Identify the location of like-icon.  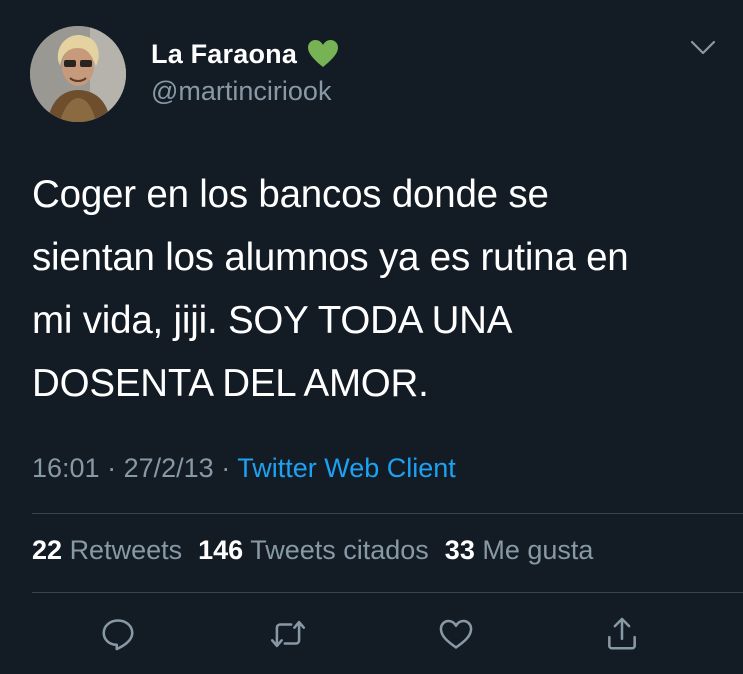
(456, 634).